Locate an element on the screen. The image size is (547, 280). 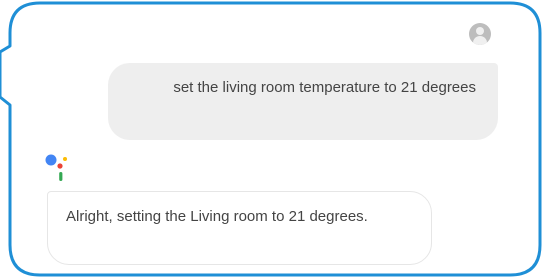
avatar-body is located at coordinates (480, 40).